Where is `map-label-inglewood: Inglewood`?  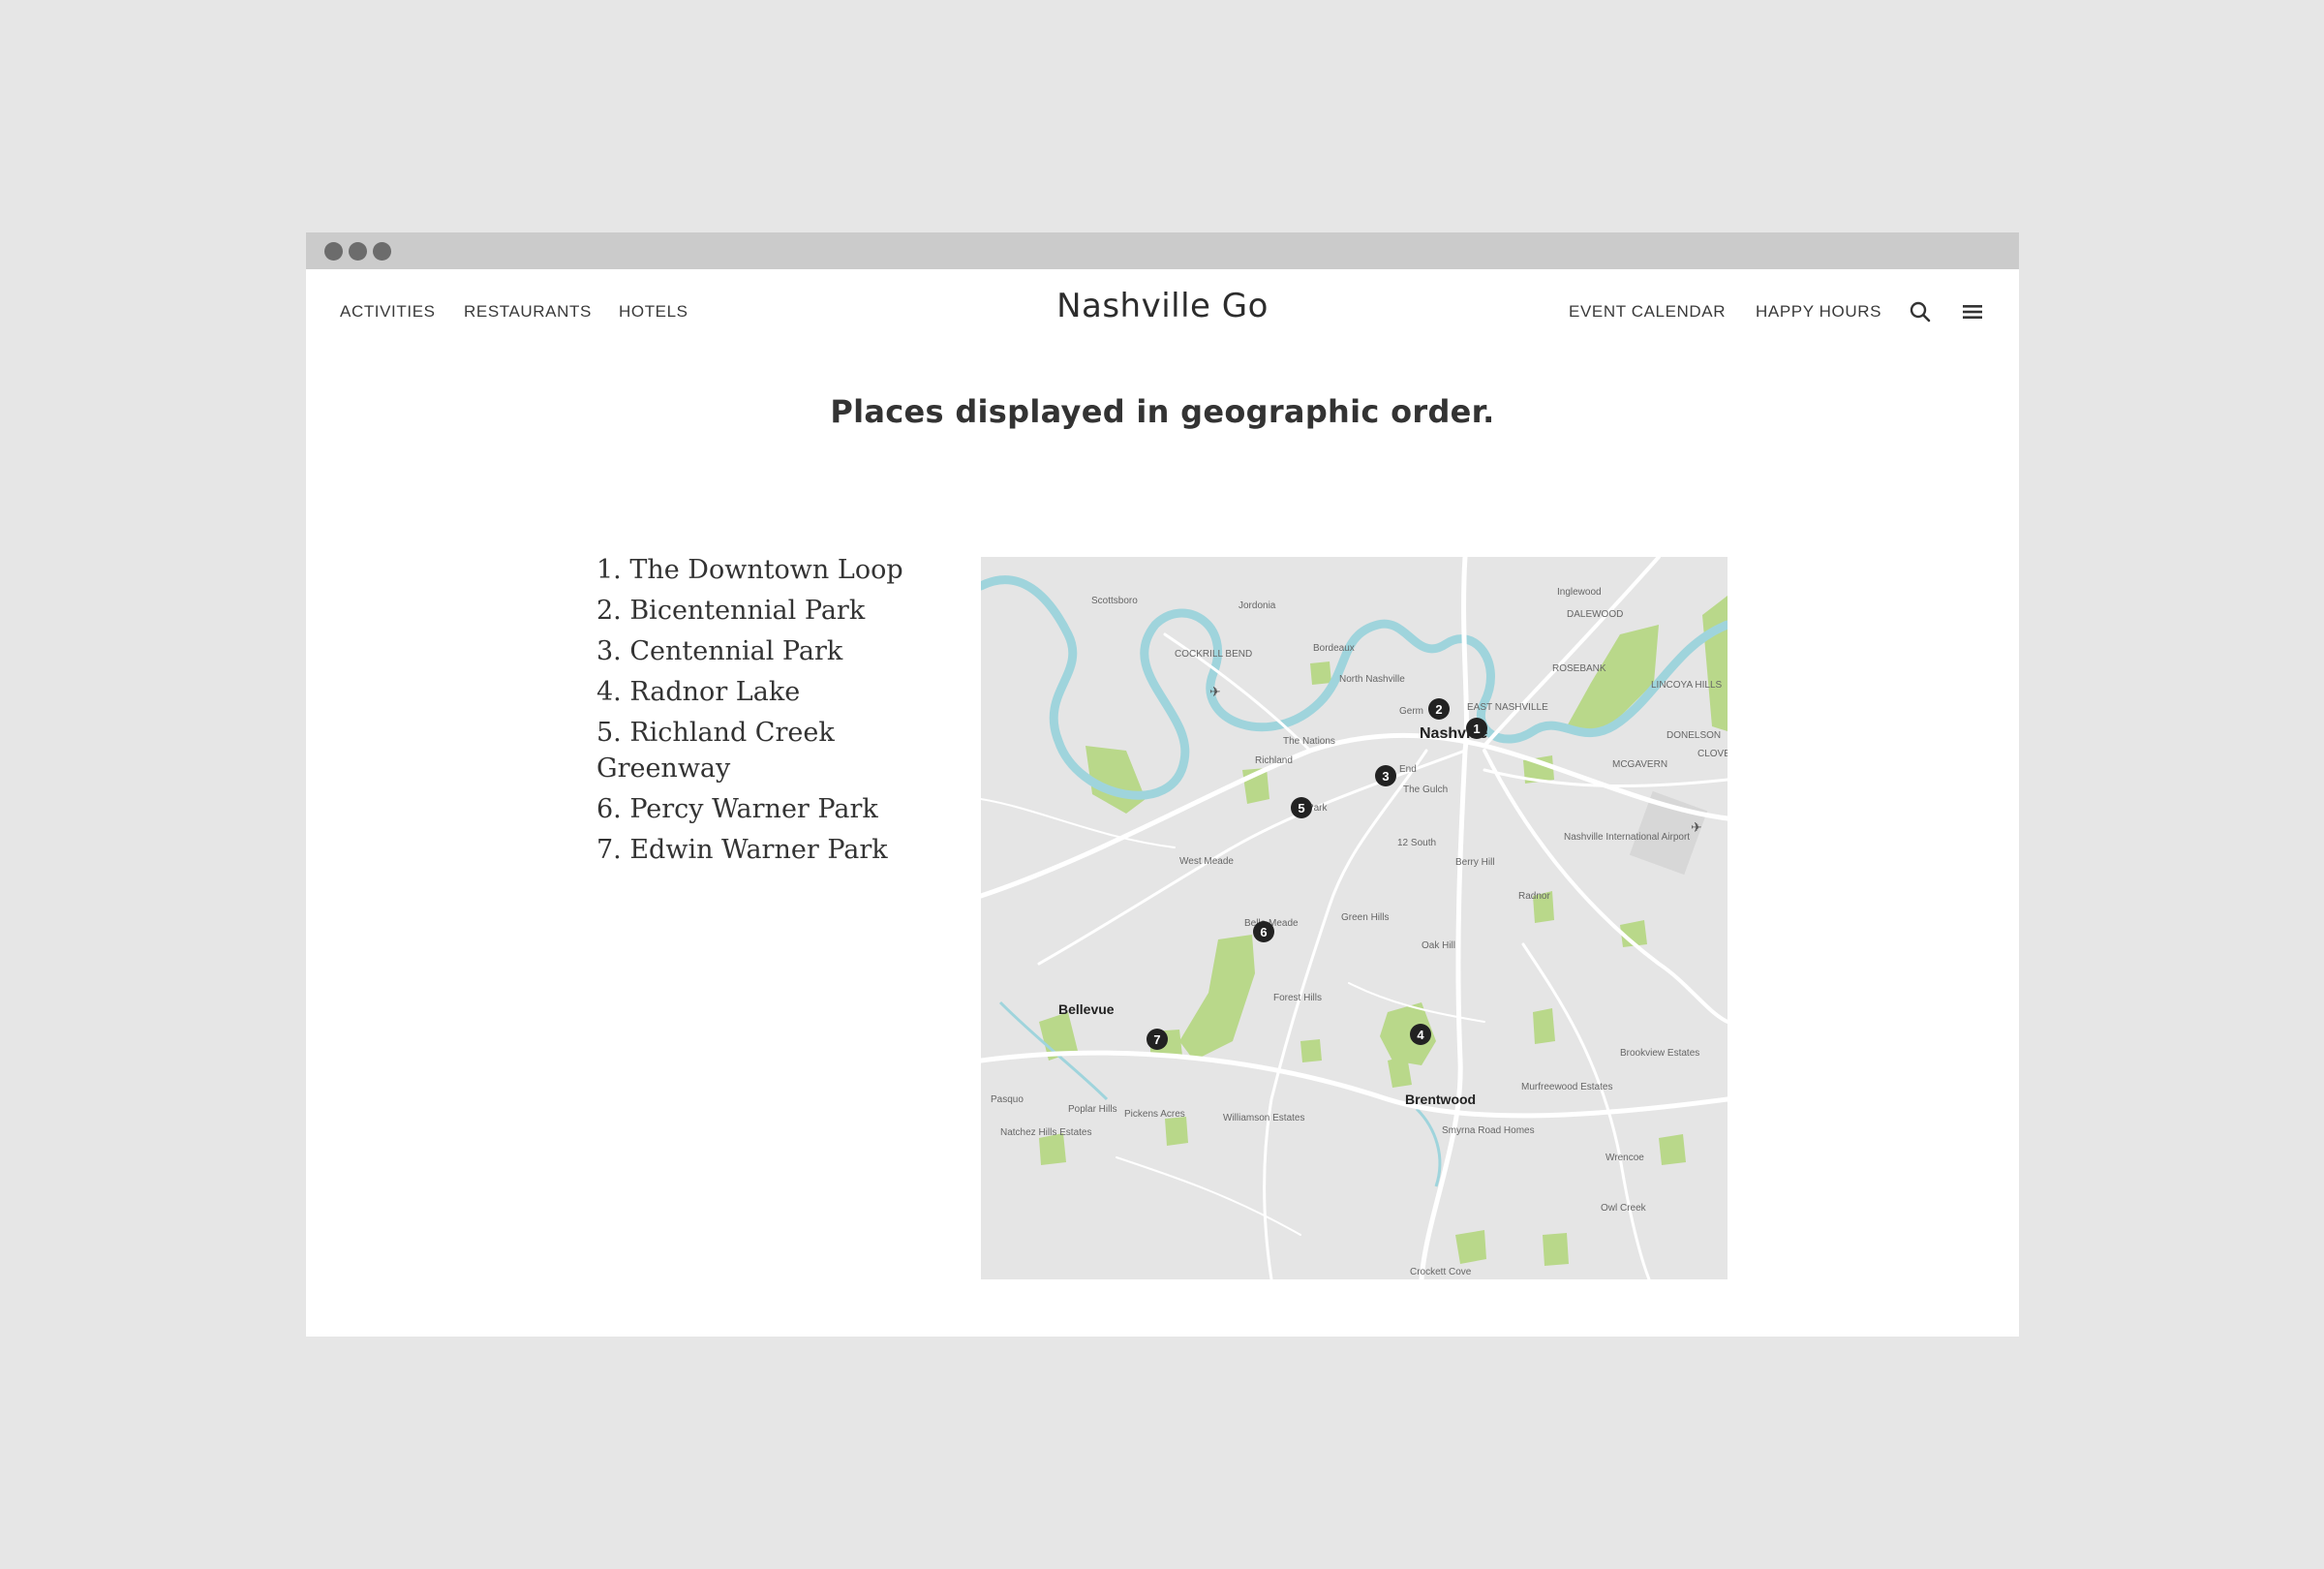 map-label-inglewood: Inglewood is located at coordinates (1580, 592).